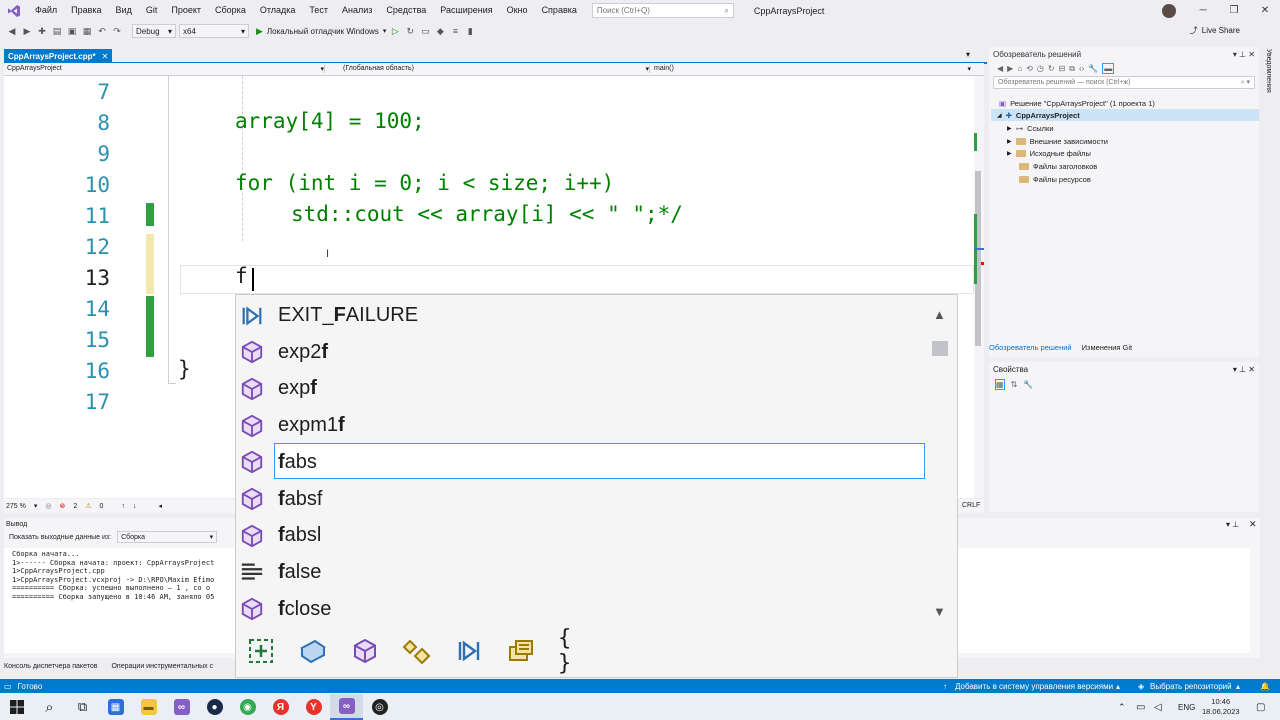 Image resolution: width=1280 pixels, height=720 pixels. Describe the element at coordinates (379, 707) in the screenshot. I see `obs-icon: ◎` at that location.